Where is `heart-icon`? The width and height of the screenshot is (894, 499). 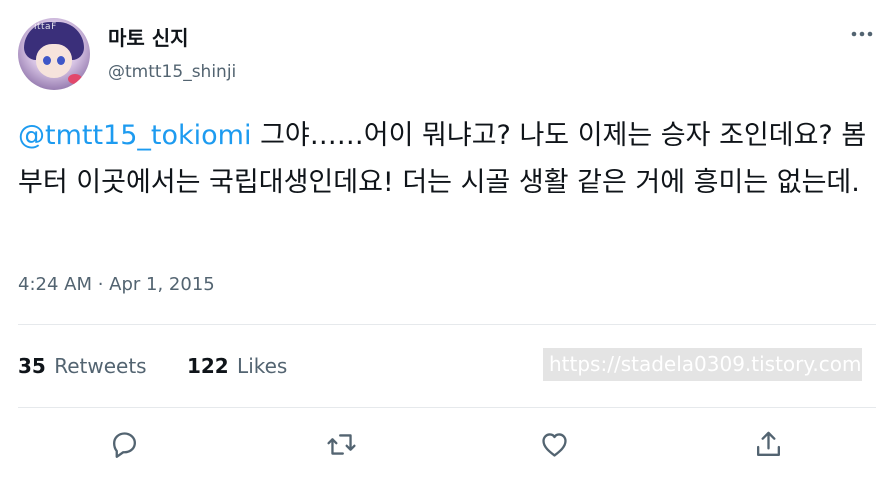 heart-icon is located at coordinates (554, 444).